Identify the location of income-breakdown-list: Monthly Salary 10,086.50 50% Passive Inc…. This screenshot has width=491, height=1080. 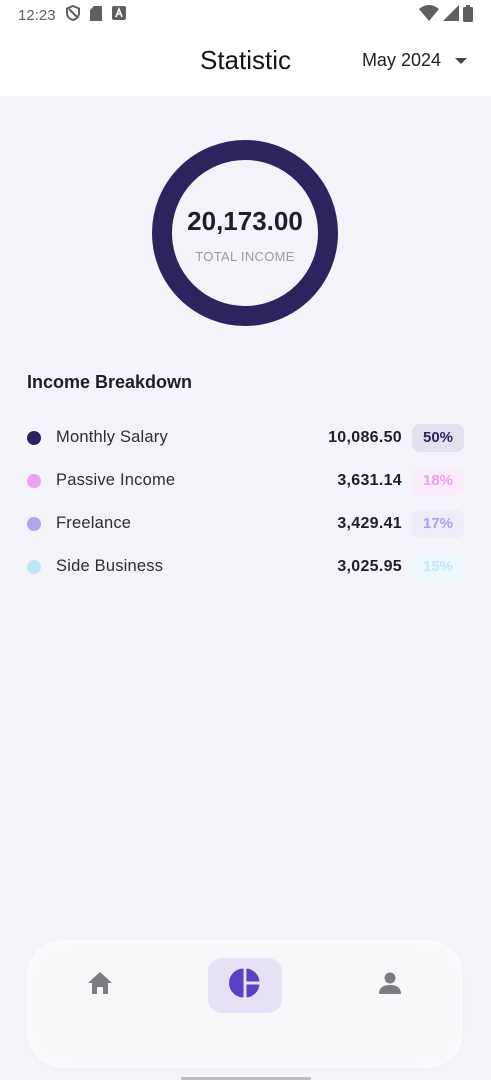
(245, 502).